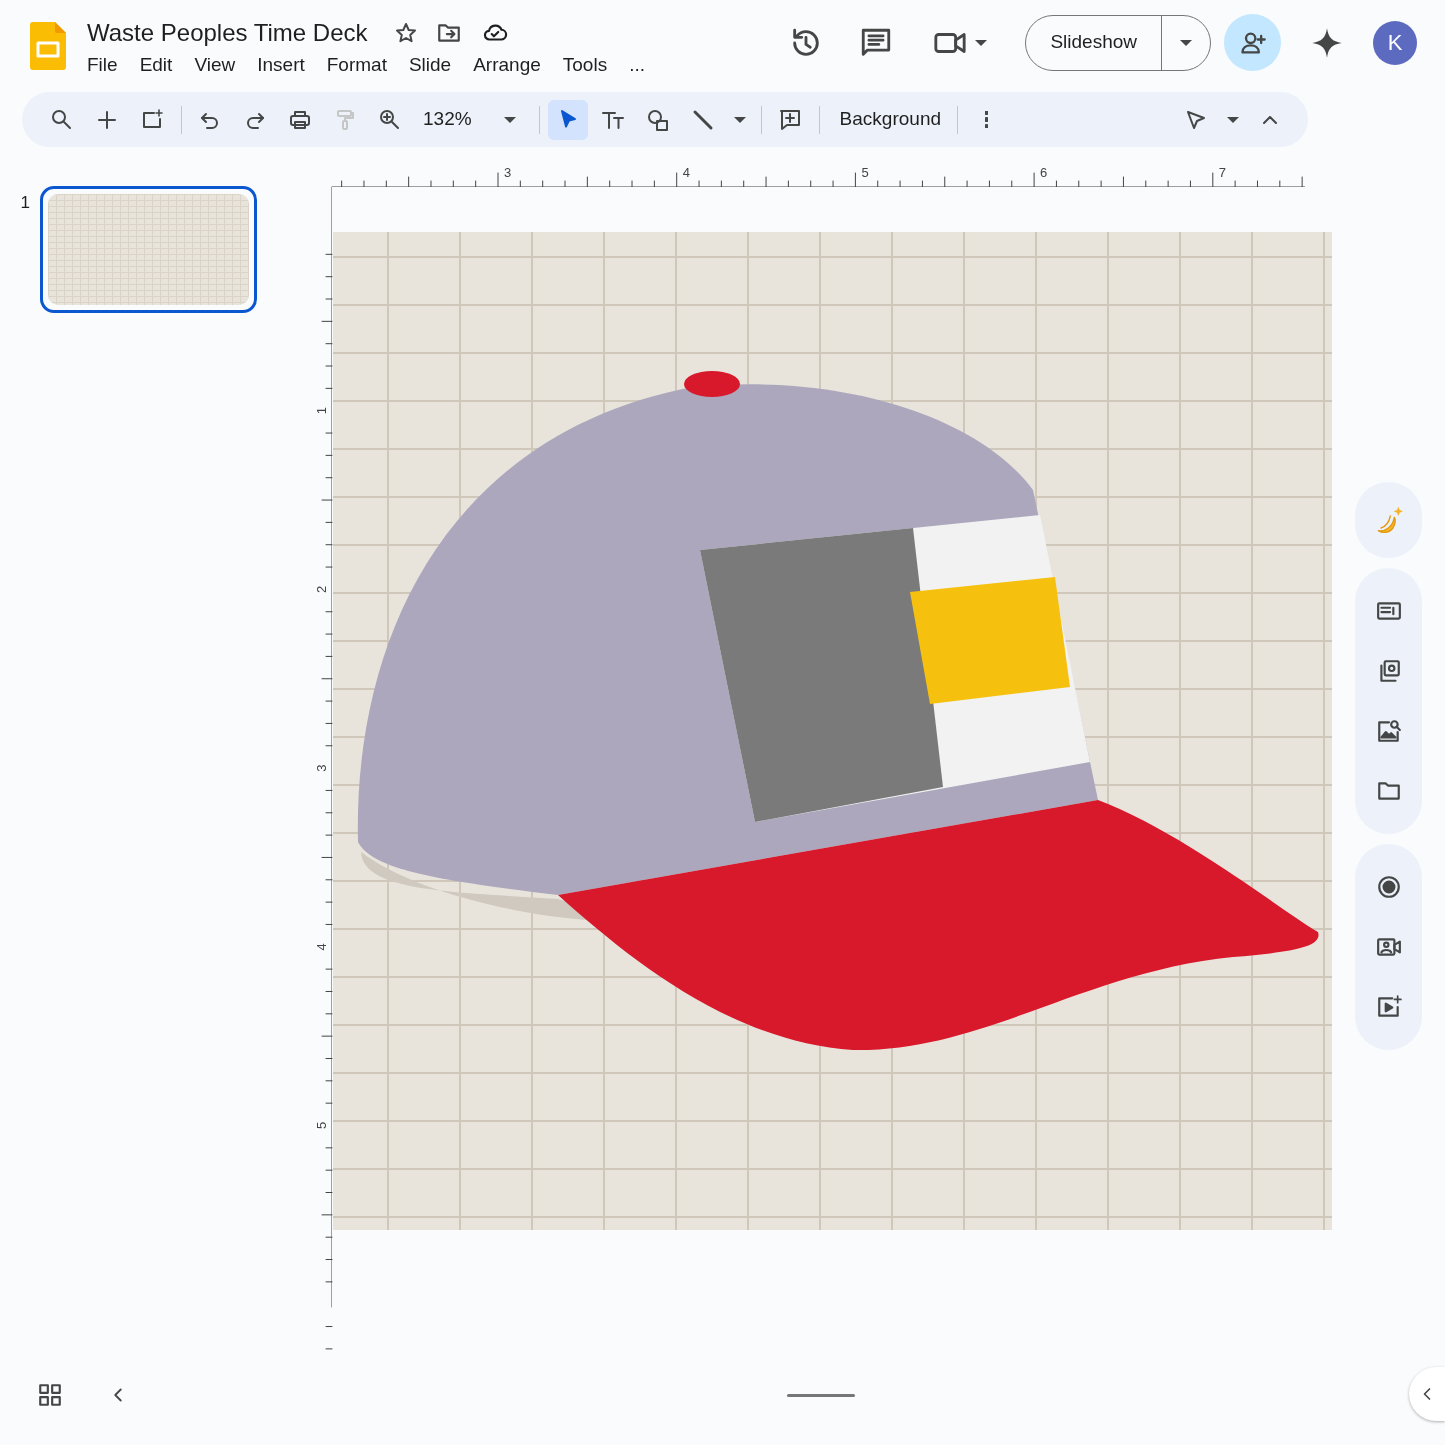 This screenshot has height=1445, width=1445. I want to click on slide-thumbnail, so click(148, 249).